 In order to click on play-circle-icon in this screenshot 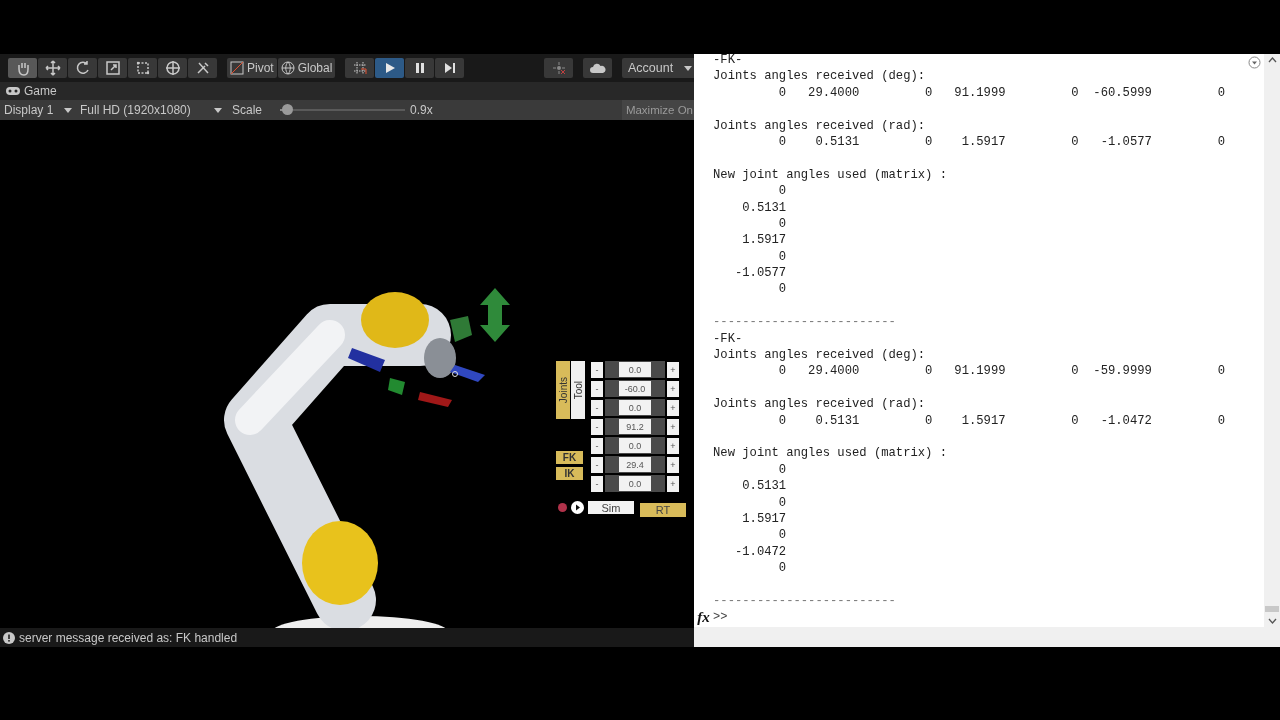, I will do `click(577, 507)`.